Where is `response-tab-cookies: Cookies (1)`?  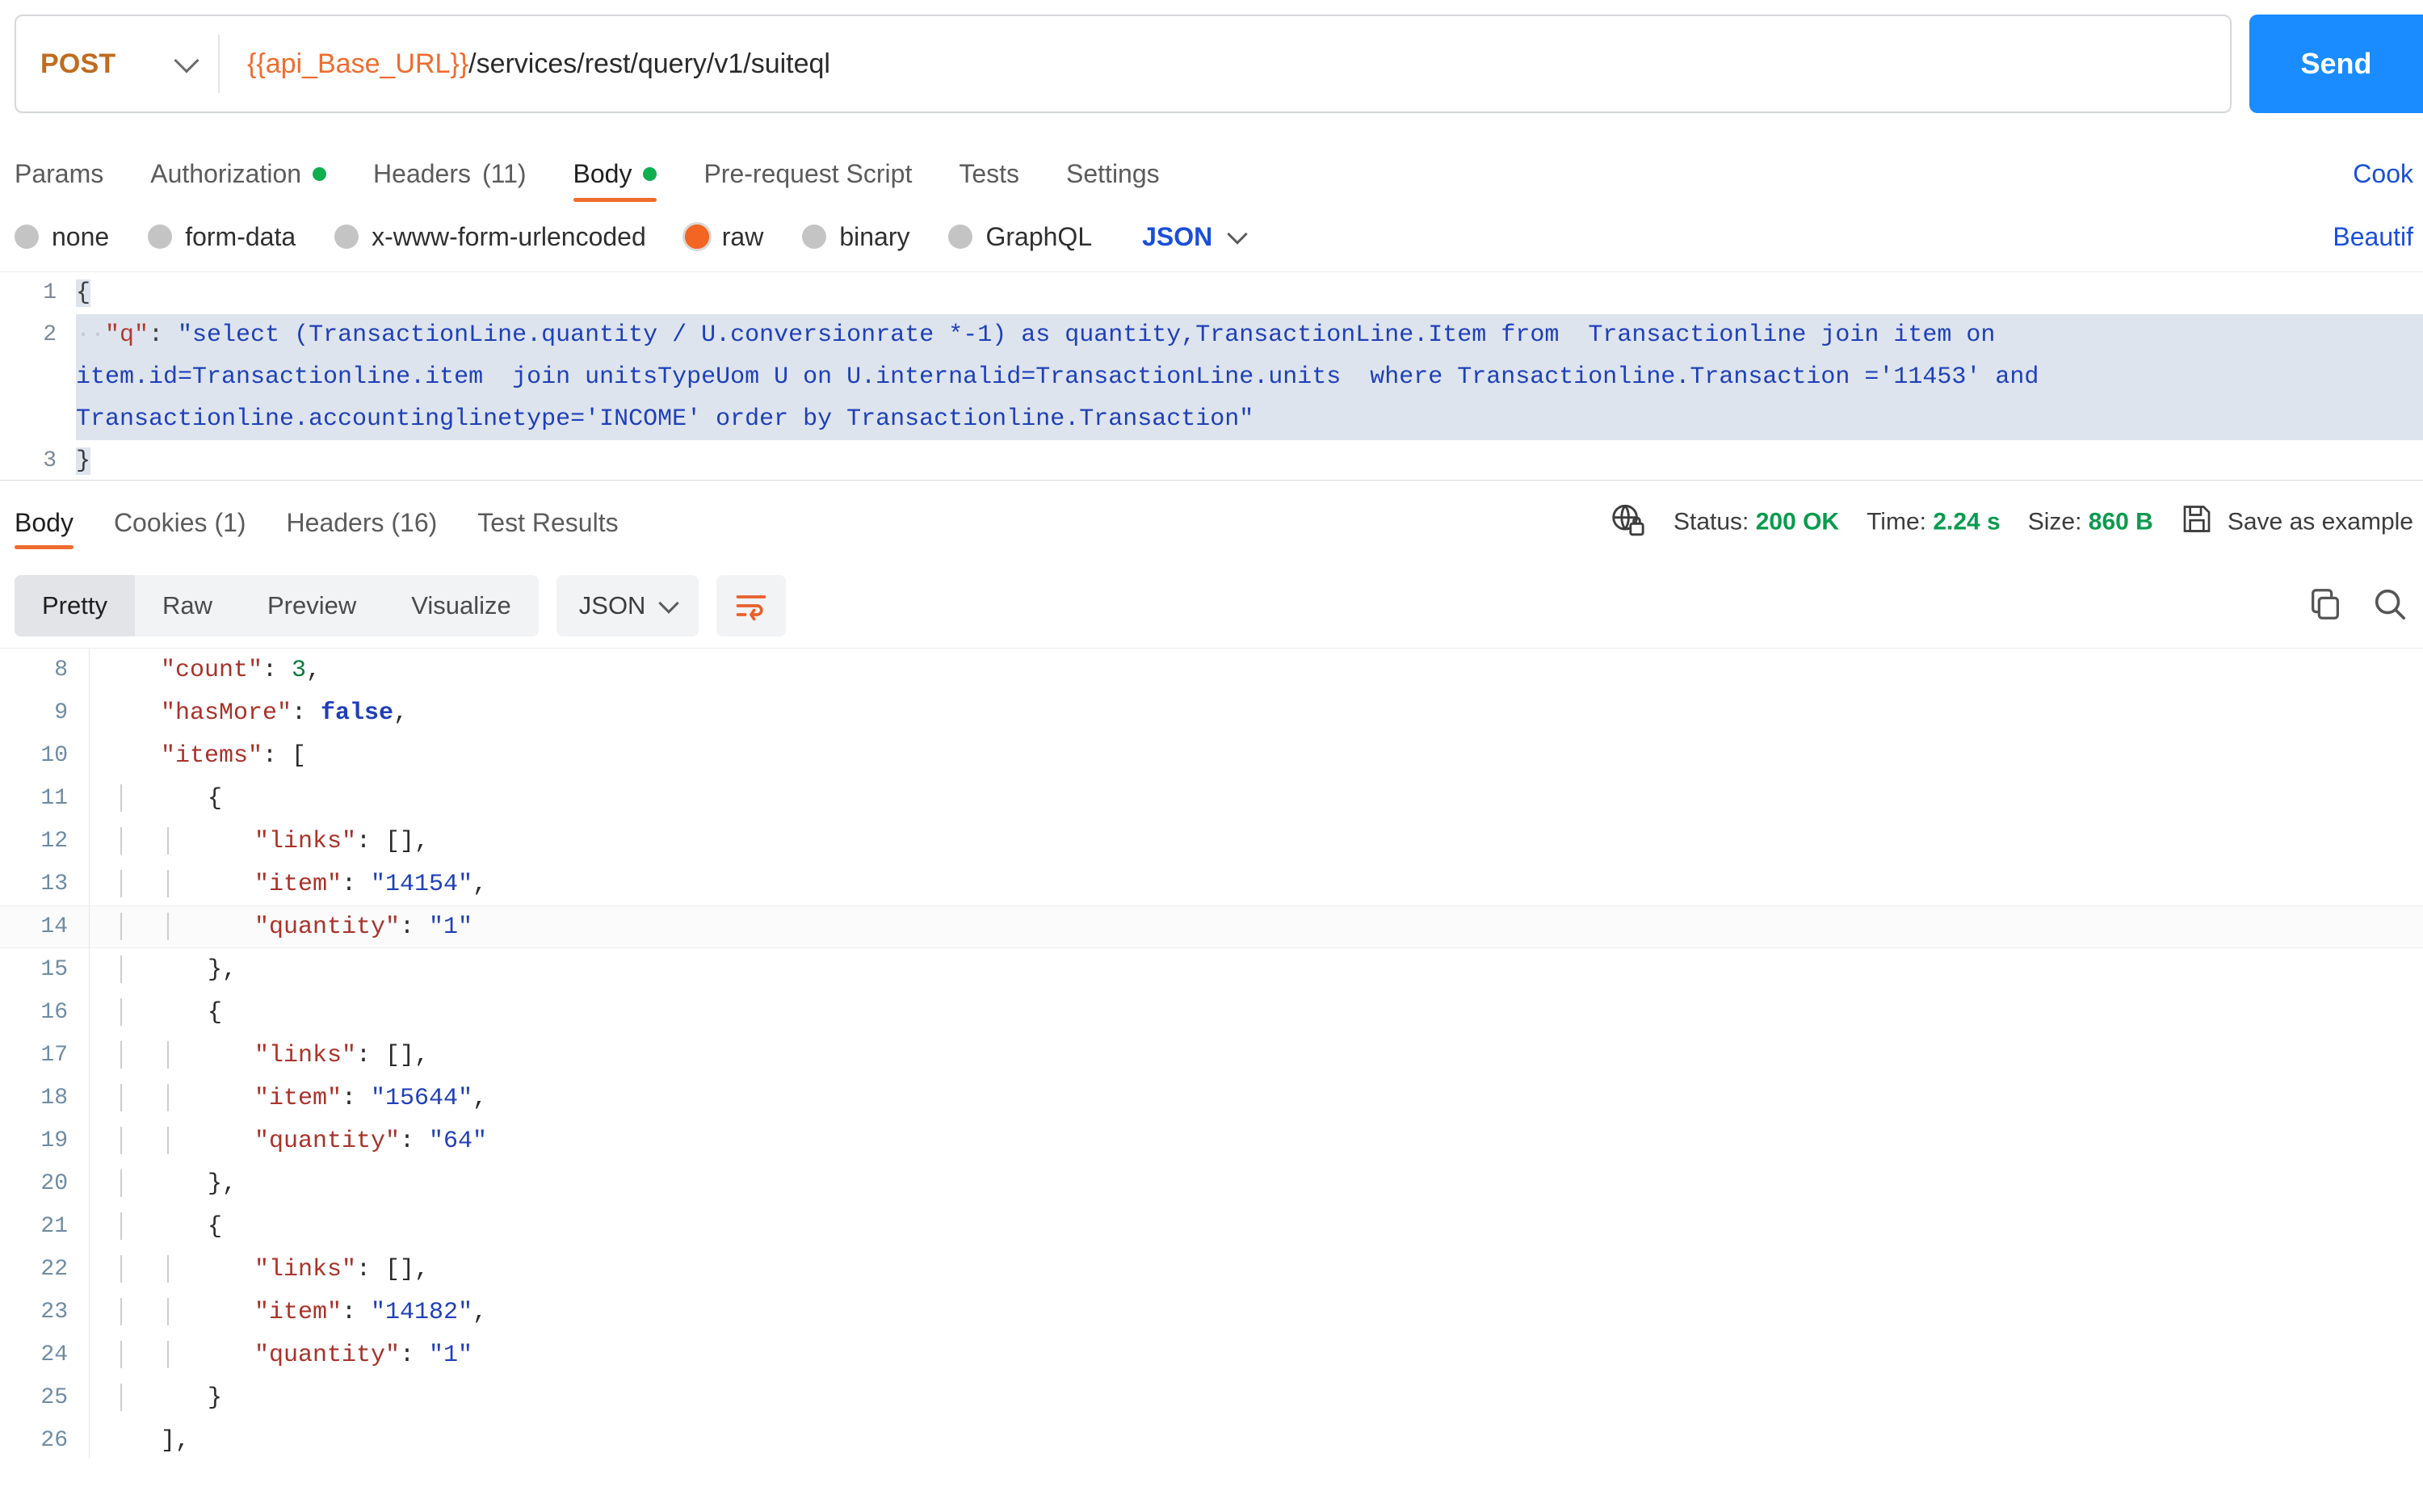 response-tab-cookies: Cookies (1) is located at coordinates (180, 522).